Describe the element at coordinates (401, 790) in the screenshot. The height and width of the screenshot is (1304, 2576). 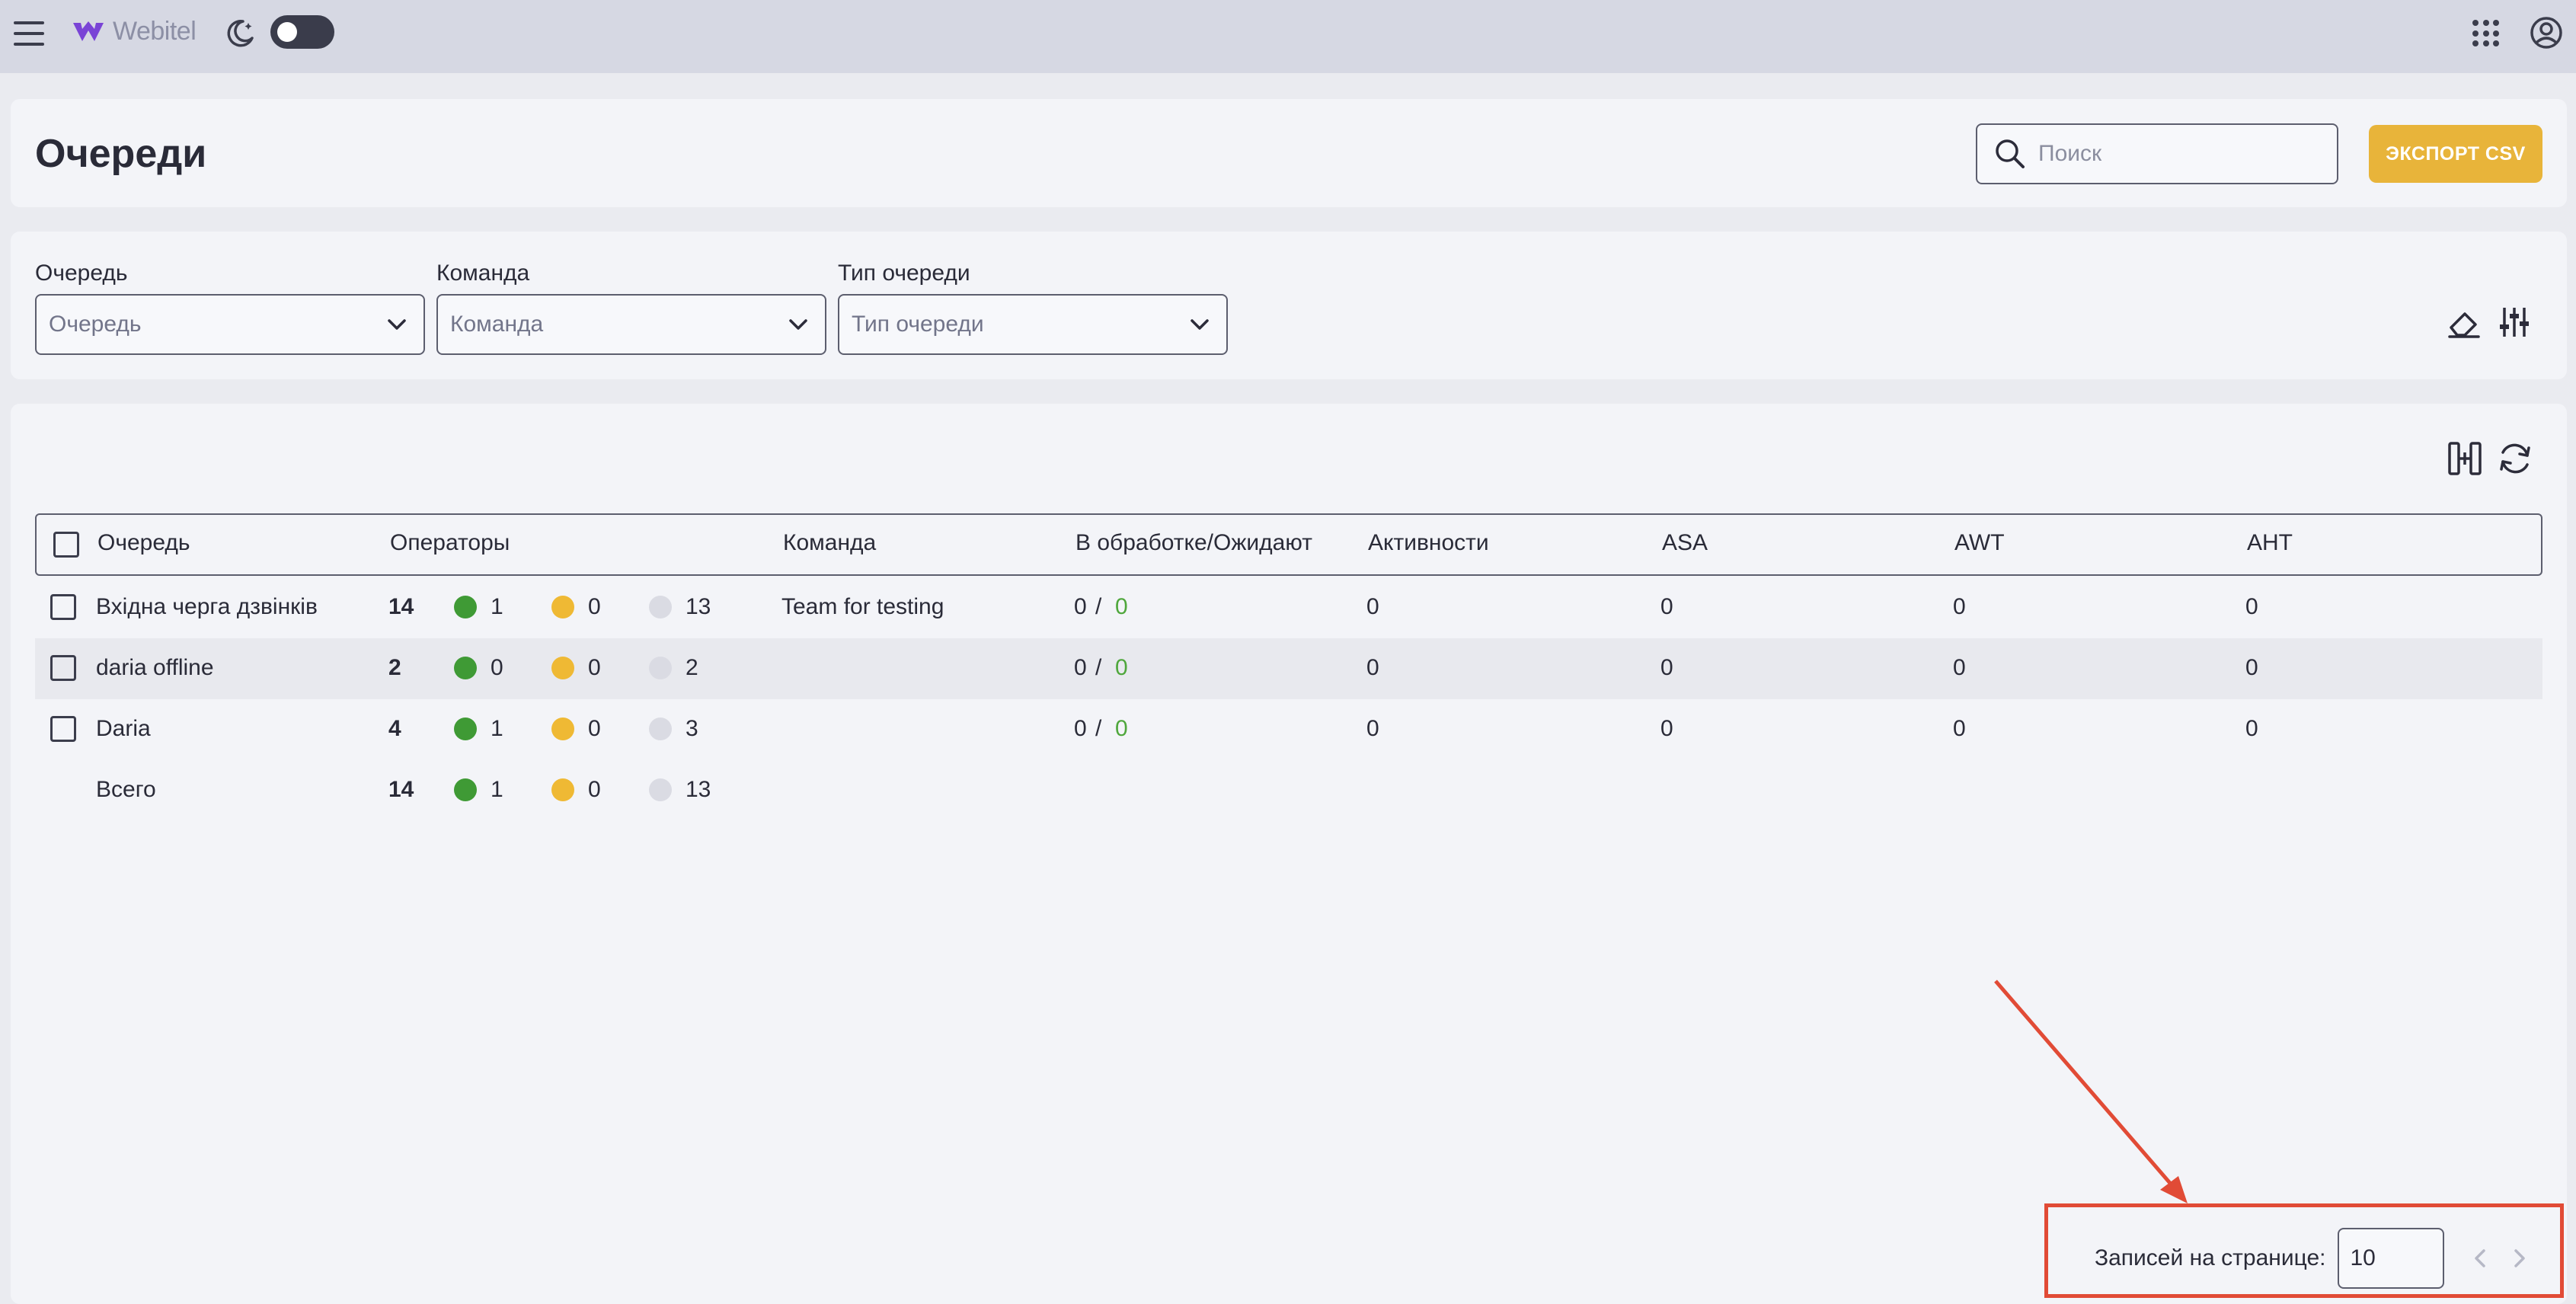
I see `summary-total: 14` at that location.